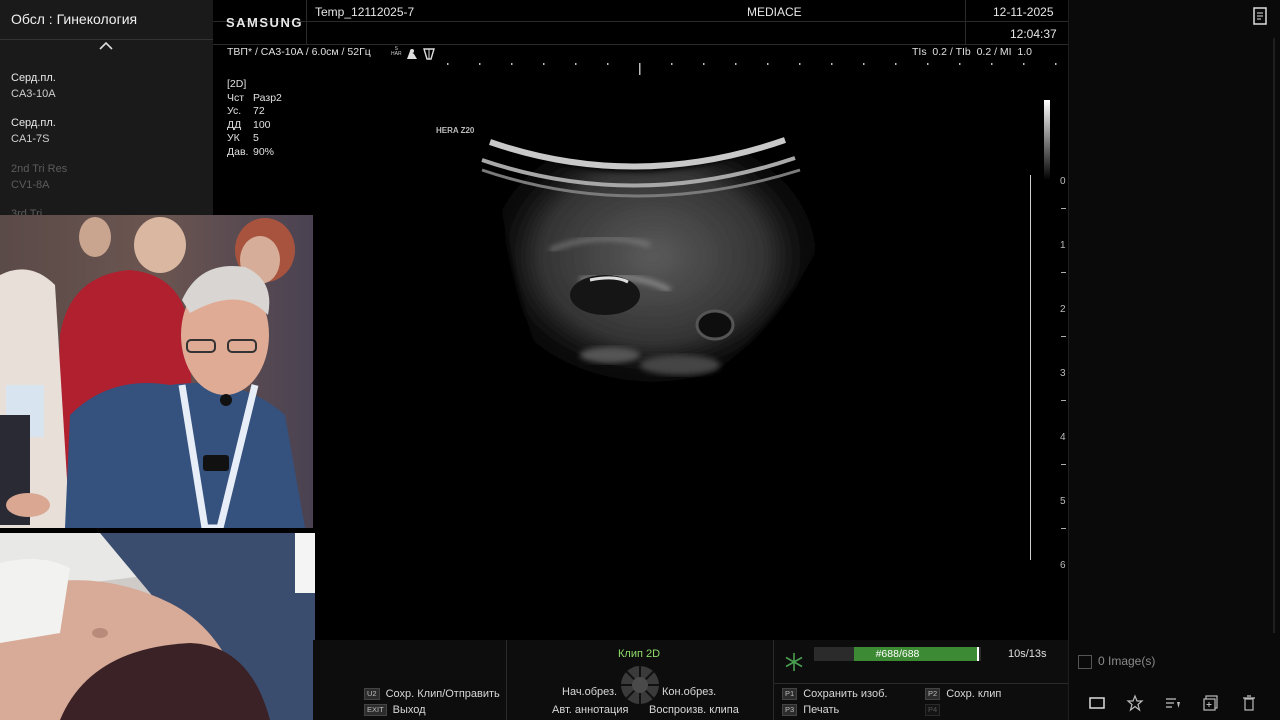 This screenshot has height=720, width=1280. I want to click on depth-label: 0, so click(1063, 181).